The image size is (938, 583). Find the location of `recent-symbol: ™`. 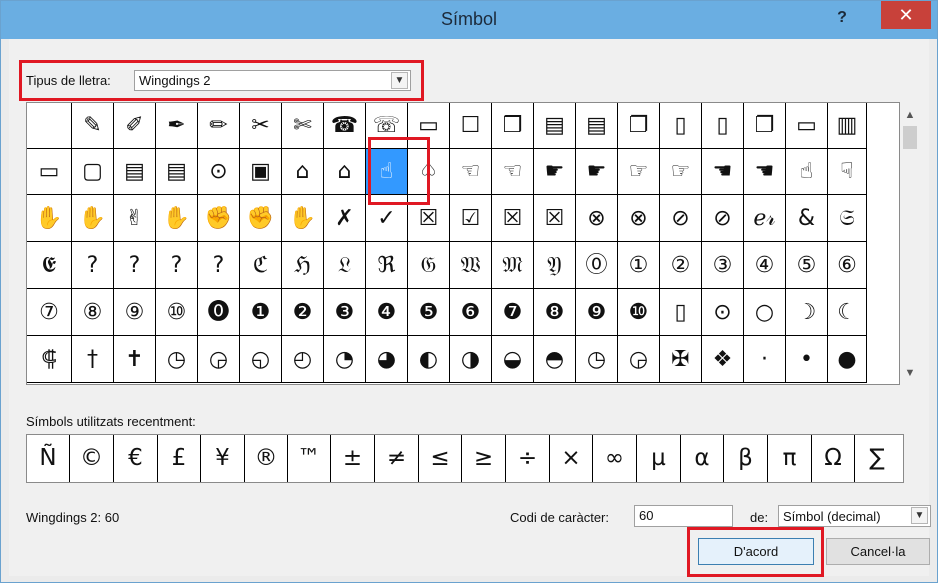

recent-symbol: ™ is located at coordinates (309, 458).